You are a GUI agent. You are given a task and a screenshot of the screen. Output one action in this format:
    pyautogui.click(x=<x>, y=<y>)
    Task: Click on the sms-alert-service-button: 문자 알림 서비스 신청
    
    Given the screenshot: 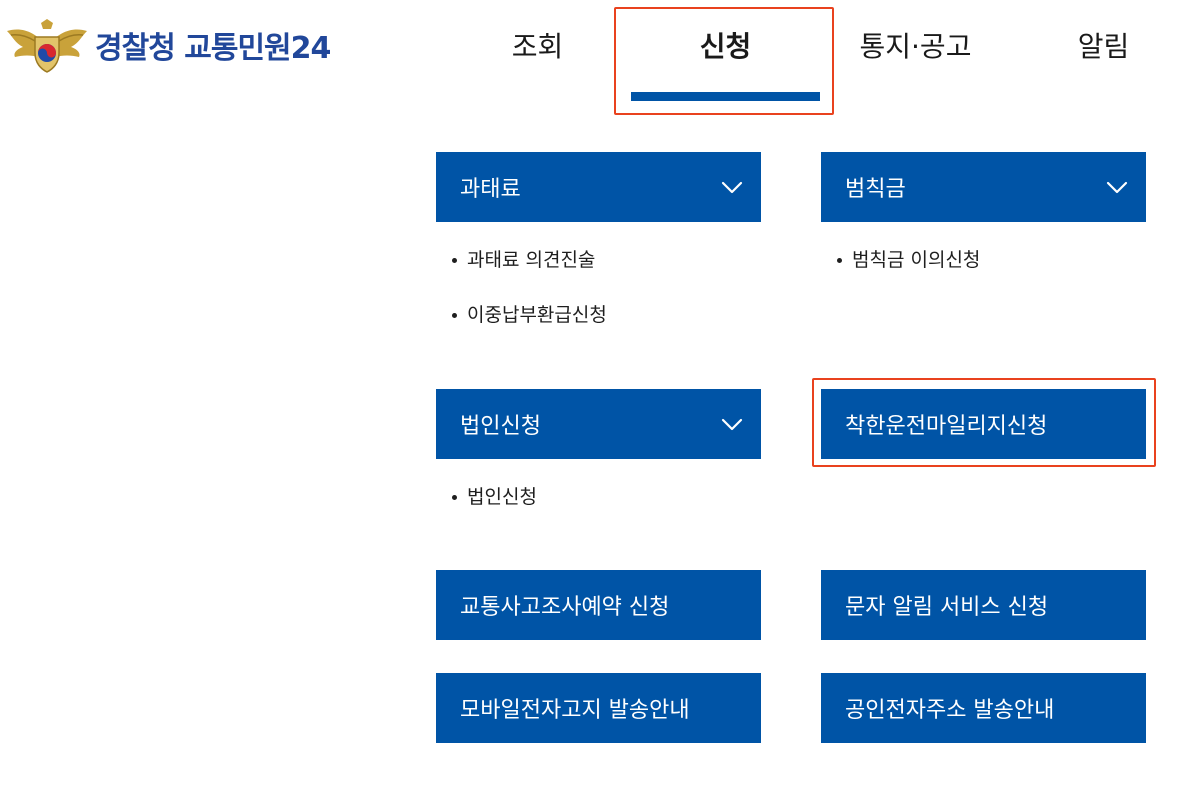 What is the action you would take?
    pyautogui.click(x=983, y=605)
    